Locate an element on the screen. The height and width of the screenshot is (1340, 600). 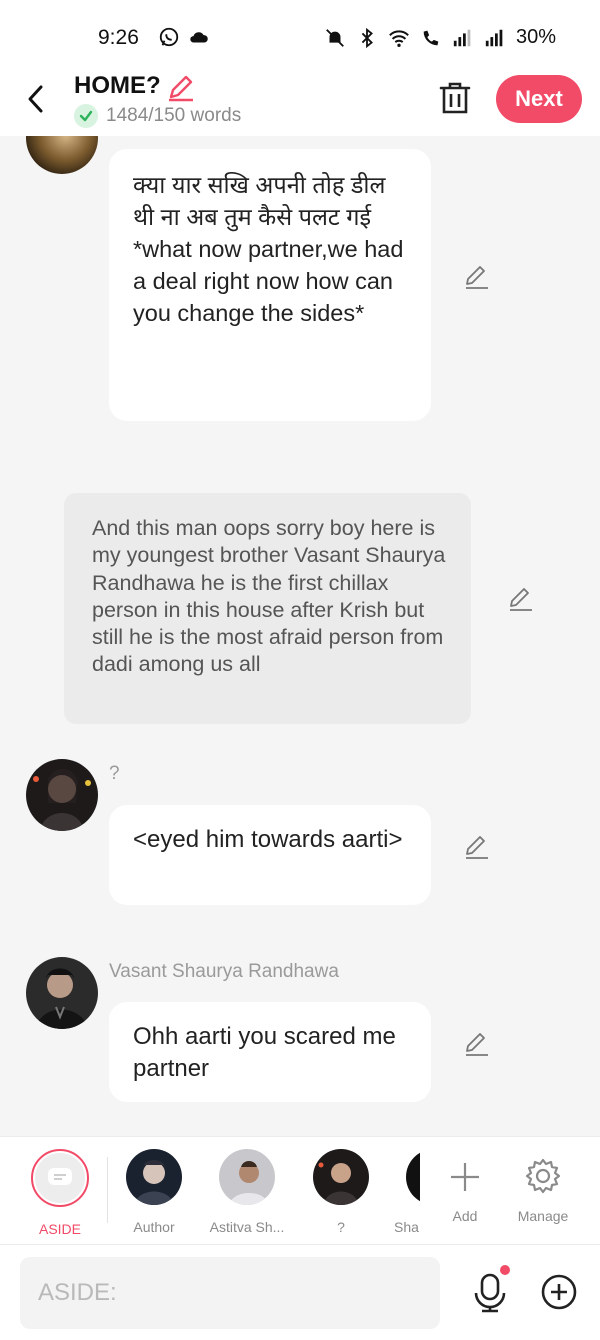
chat-bubble-icon is located at coordinates (60, 1176).